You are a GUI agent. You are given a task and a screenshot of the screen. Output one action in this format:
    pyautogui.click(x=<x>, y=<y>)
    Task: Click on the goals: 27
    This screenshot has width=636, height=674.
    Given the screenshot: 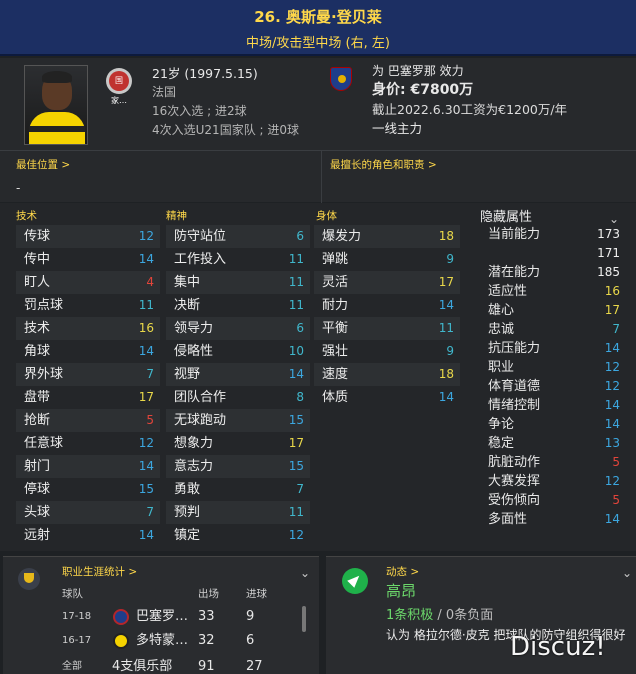 What is the action you would take?
    pyautogui.click(x=254, y=666)
    